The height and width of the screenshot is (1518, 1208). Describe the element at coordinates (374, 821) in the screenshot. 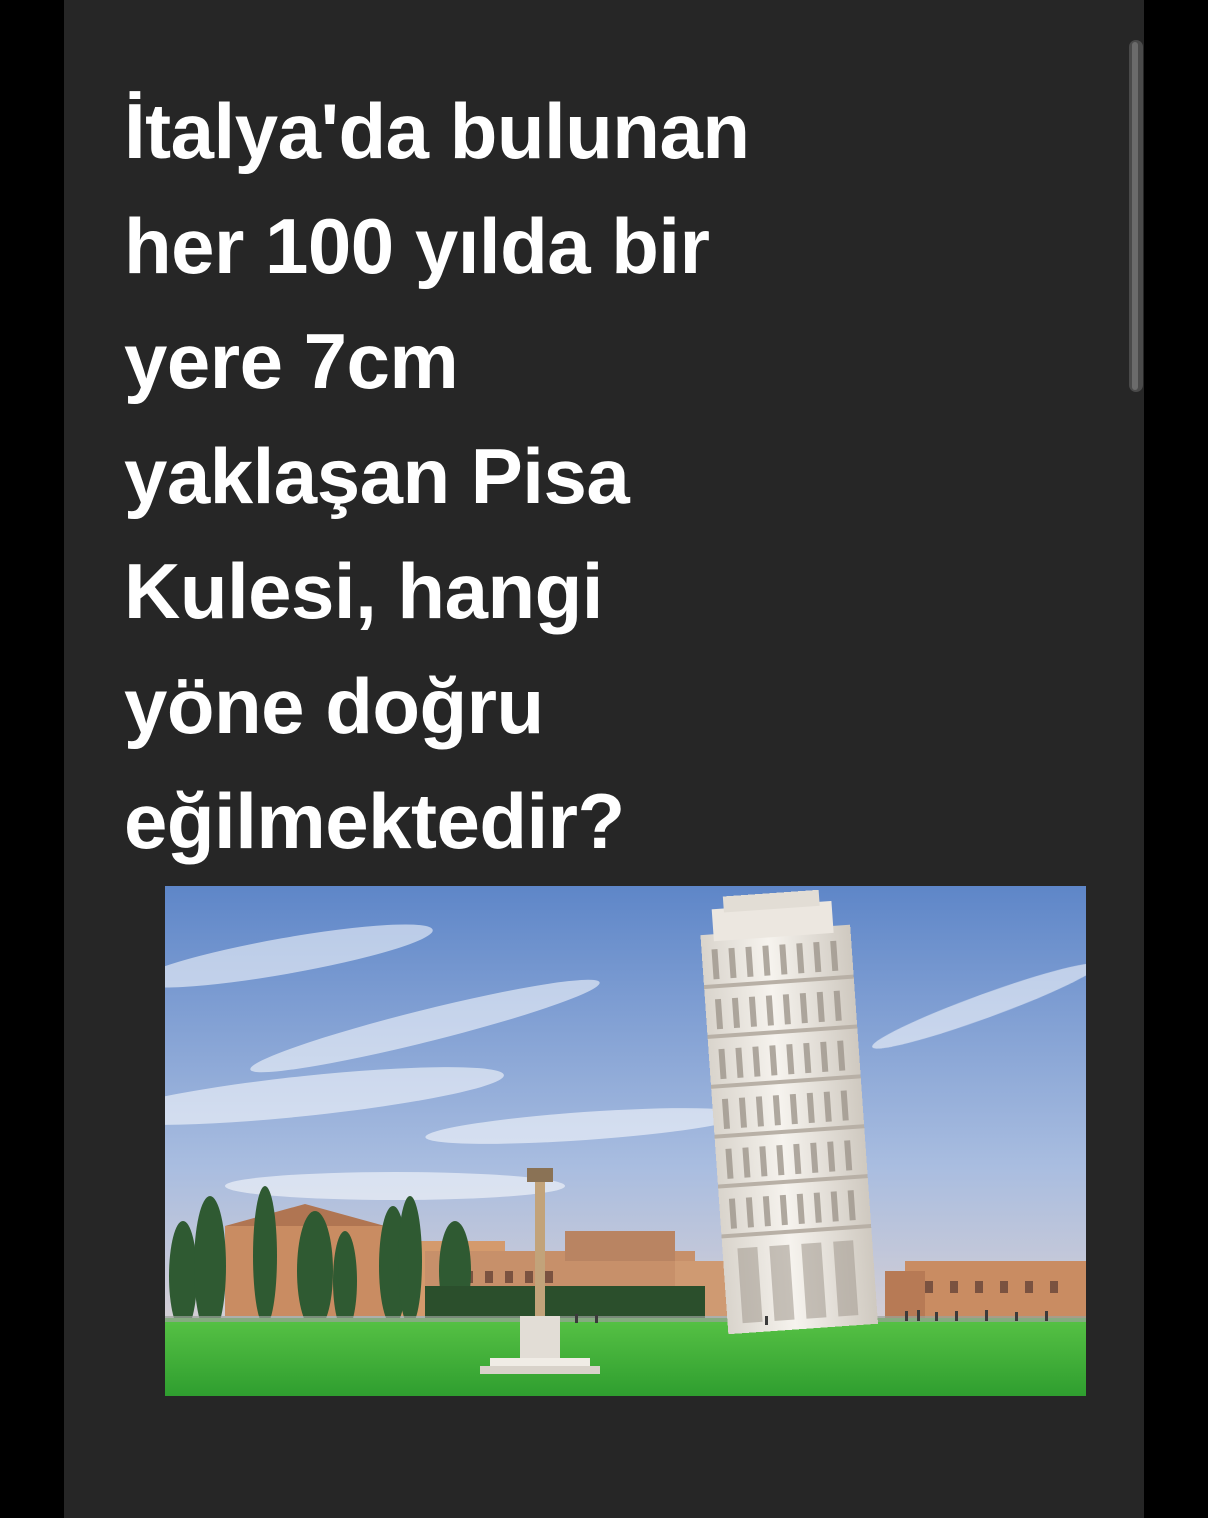

I see `headline-line: eğilmektedir?` at that location.